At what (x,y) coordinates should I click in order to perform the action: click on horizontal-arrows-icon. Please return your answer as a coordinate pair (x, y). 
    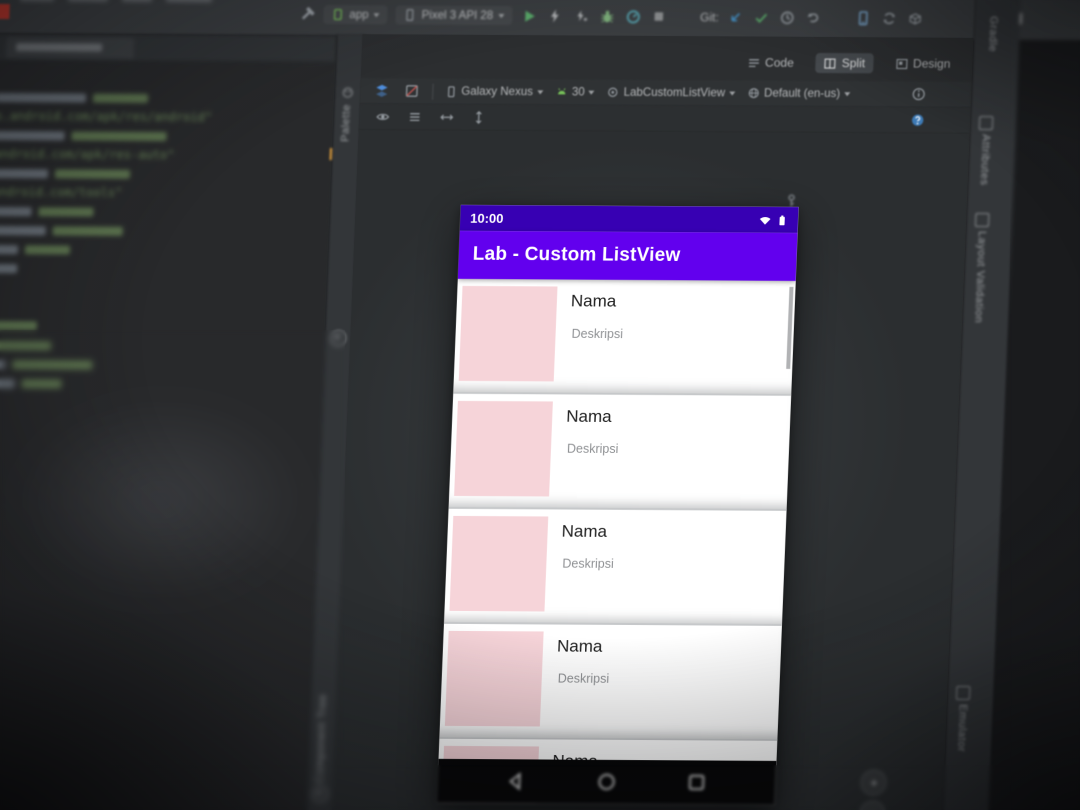
    Looking at the image, I should click on (446, 117).